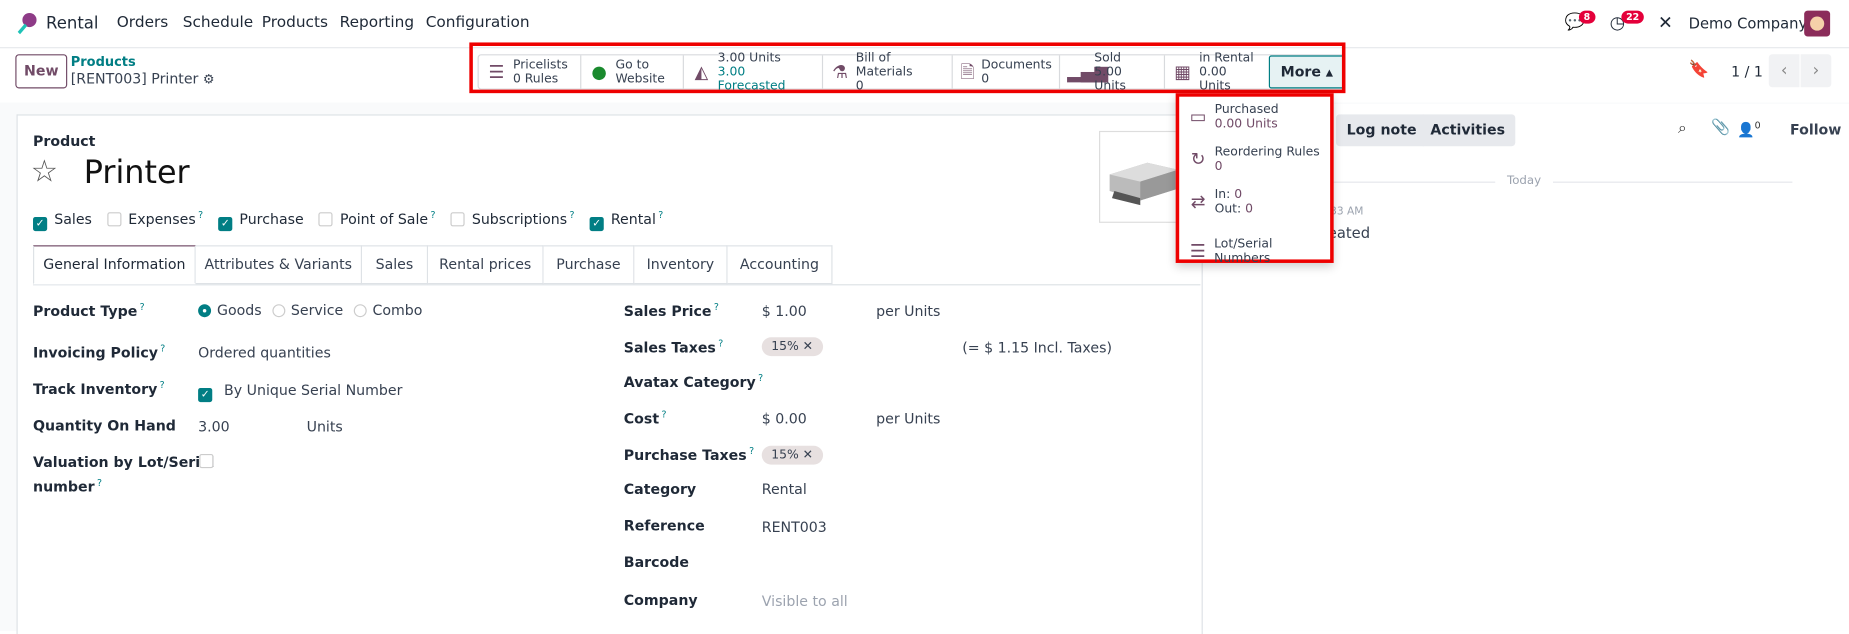 The image size is (1849, 634). Describe the element at coordinates (1748, 23) in the screenshot. I see `company-switcher: Demo Company` at that location.